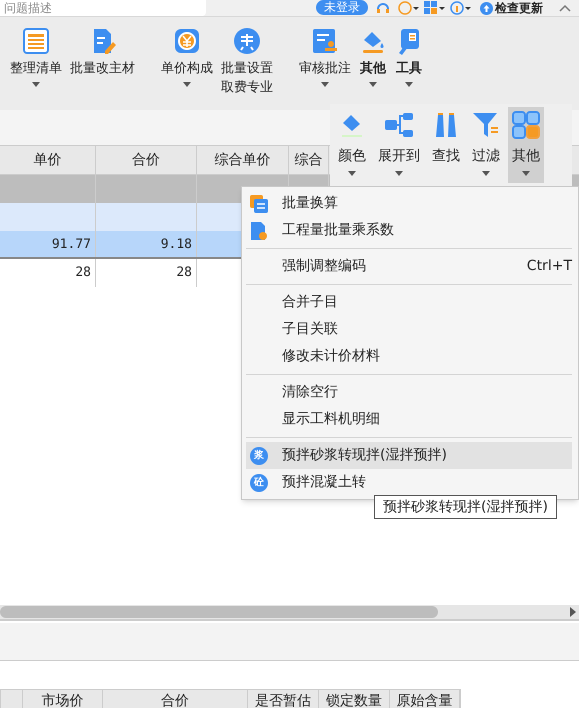 This screenshot has width=579, height=708. What do you see at coordinates (486, 125) in the screenshot?
I see `filter-icon` at bounding box center [486, 125].